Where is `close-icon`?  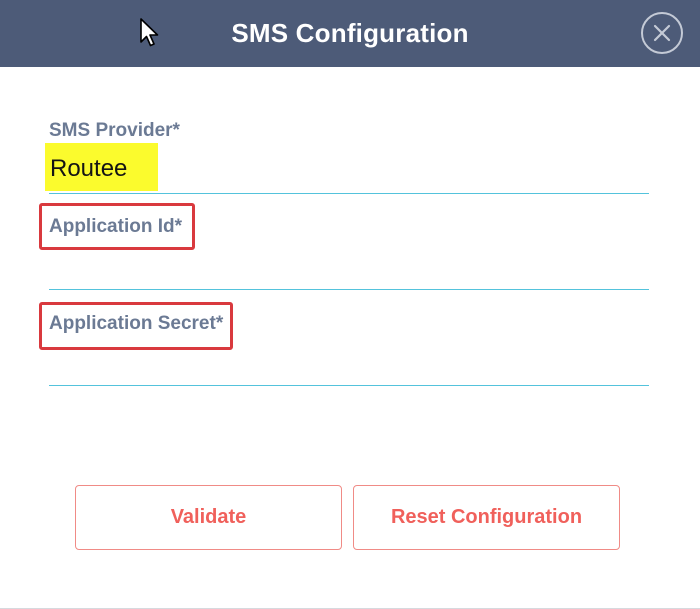
close-icon is located at coordinates (662, 33).